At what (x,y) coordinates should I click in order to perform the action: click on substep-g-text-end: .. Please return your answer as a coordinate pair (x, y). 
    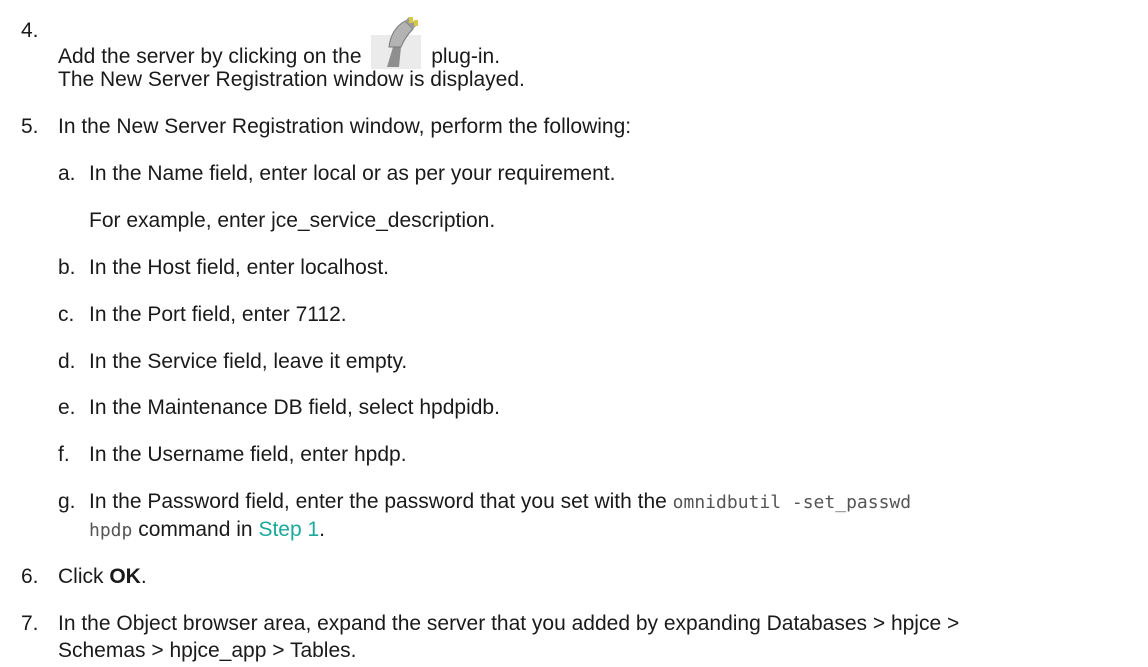
    Looking at the image, I should click on (322, 529).